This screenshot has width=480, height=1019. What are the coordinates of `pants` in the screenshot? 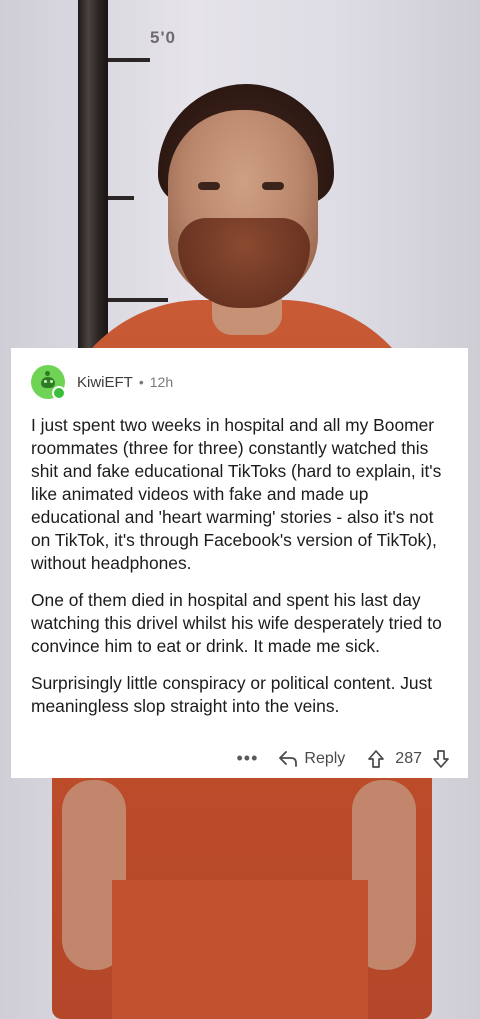 It's located at (240, 949).